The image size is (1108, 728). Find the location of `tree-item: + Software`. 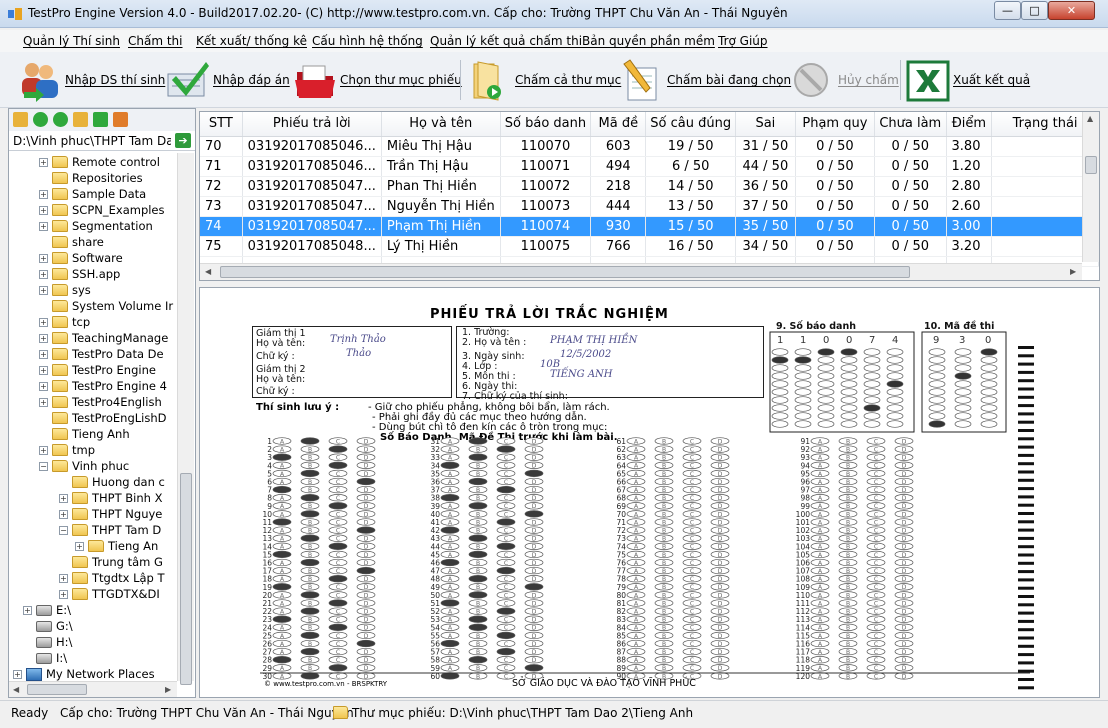

tree-item: + Software is located at coordinates (81, 258).